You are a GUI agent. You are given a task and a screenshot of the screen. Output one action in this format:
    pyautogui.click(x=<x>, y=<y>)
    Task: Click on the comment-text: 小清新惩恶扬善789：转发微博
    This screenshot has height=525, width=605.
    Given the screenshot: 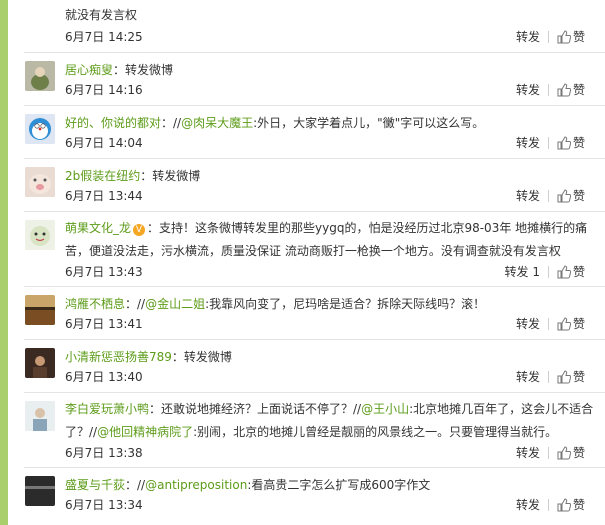 What is the action you would take?
    pyautogui.click(x=148, y=357)
    